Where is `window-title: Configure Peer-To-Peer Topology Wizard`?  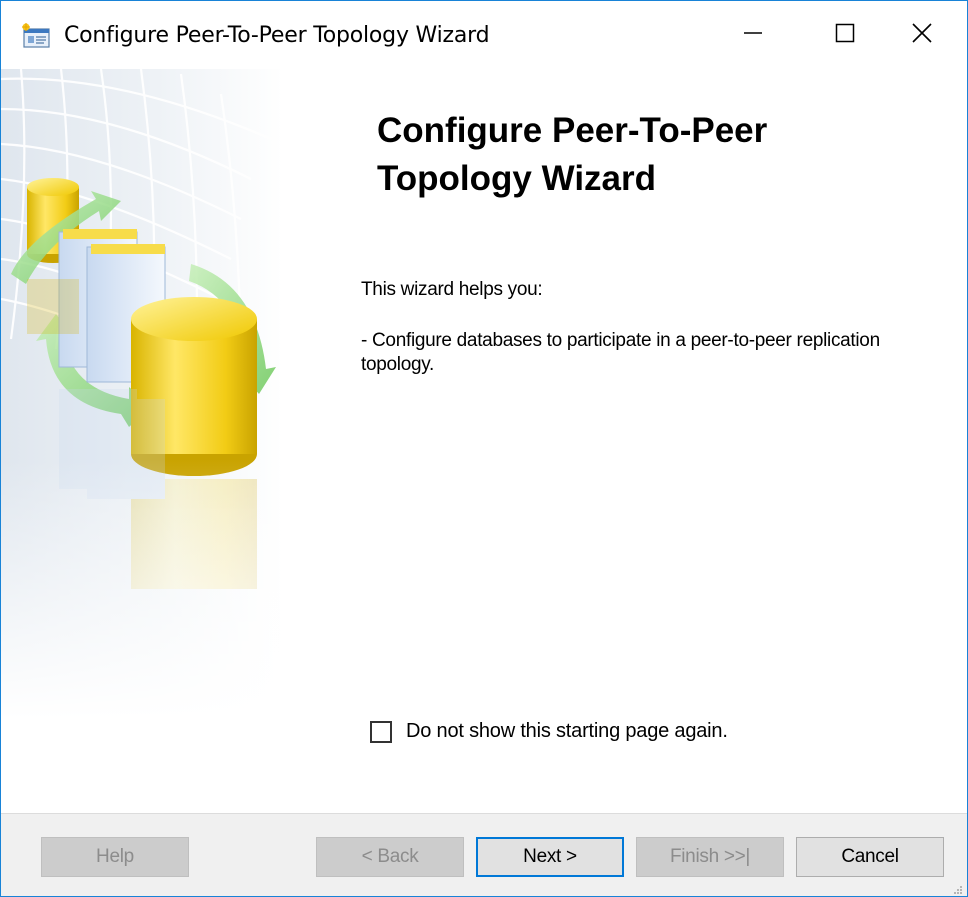 window-title: Configure Peer-To-Peer Topology Wizard is located at coordinates (277, 35).